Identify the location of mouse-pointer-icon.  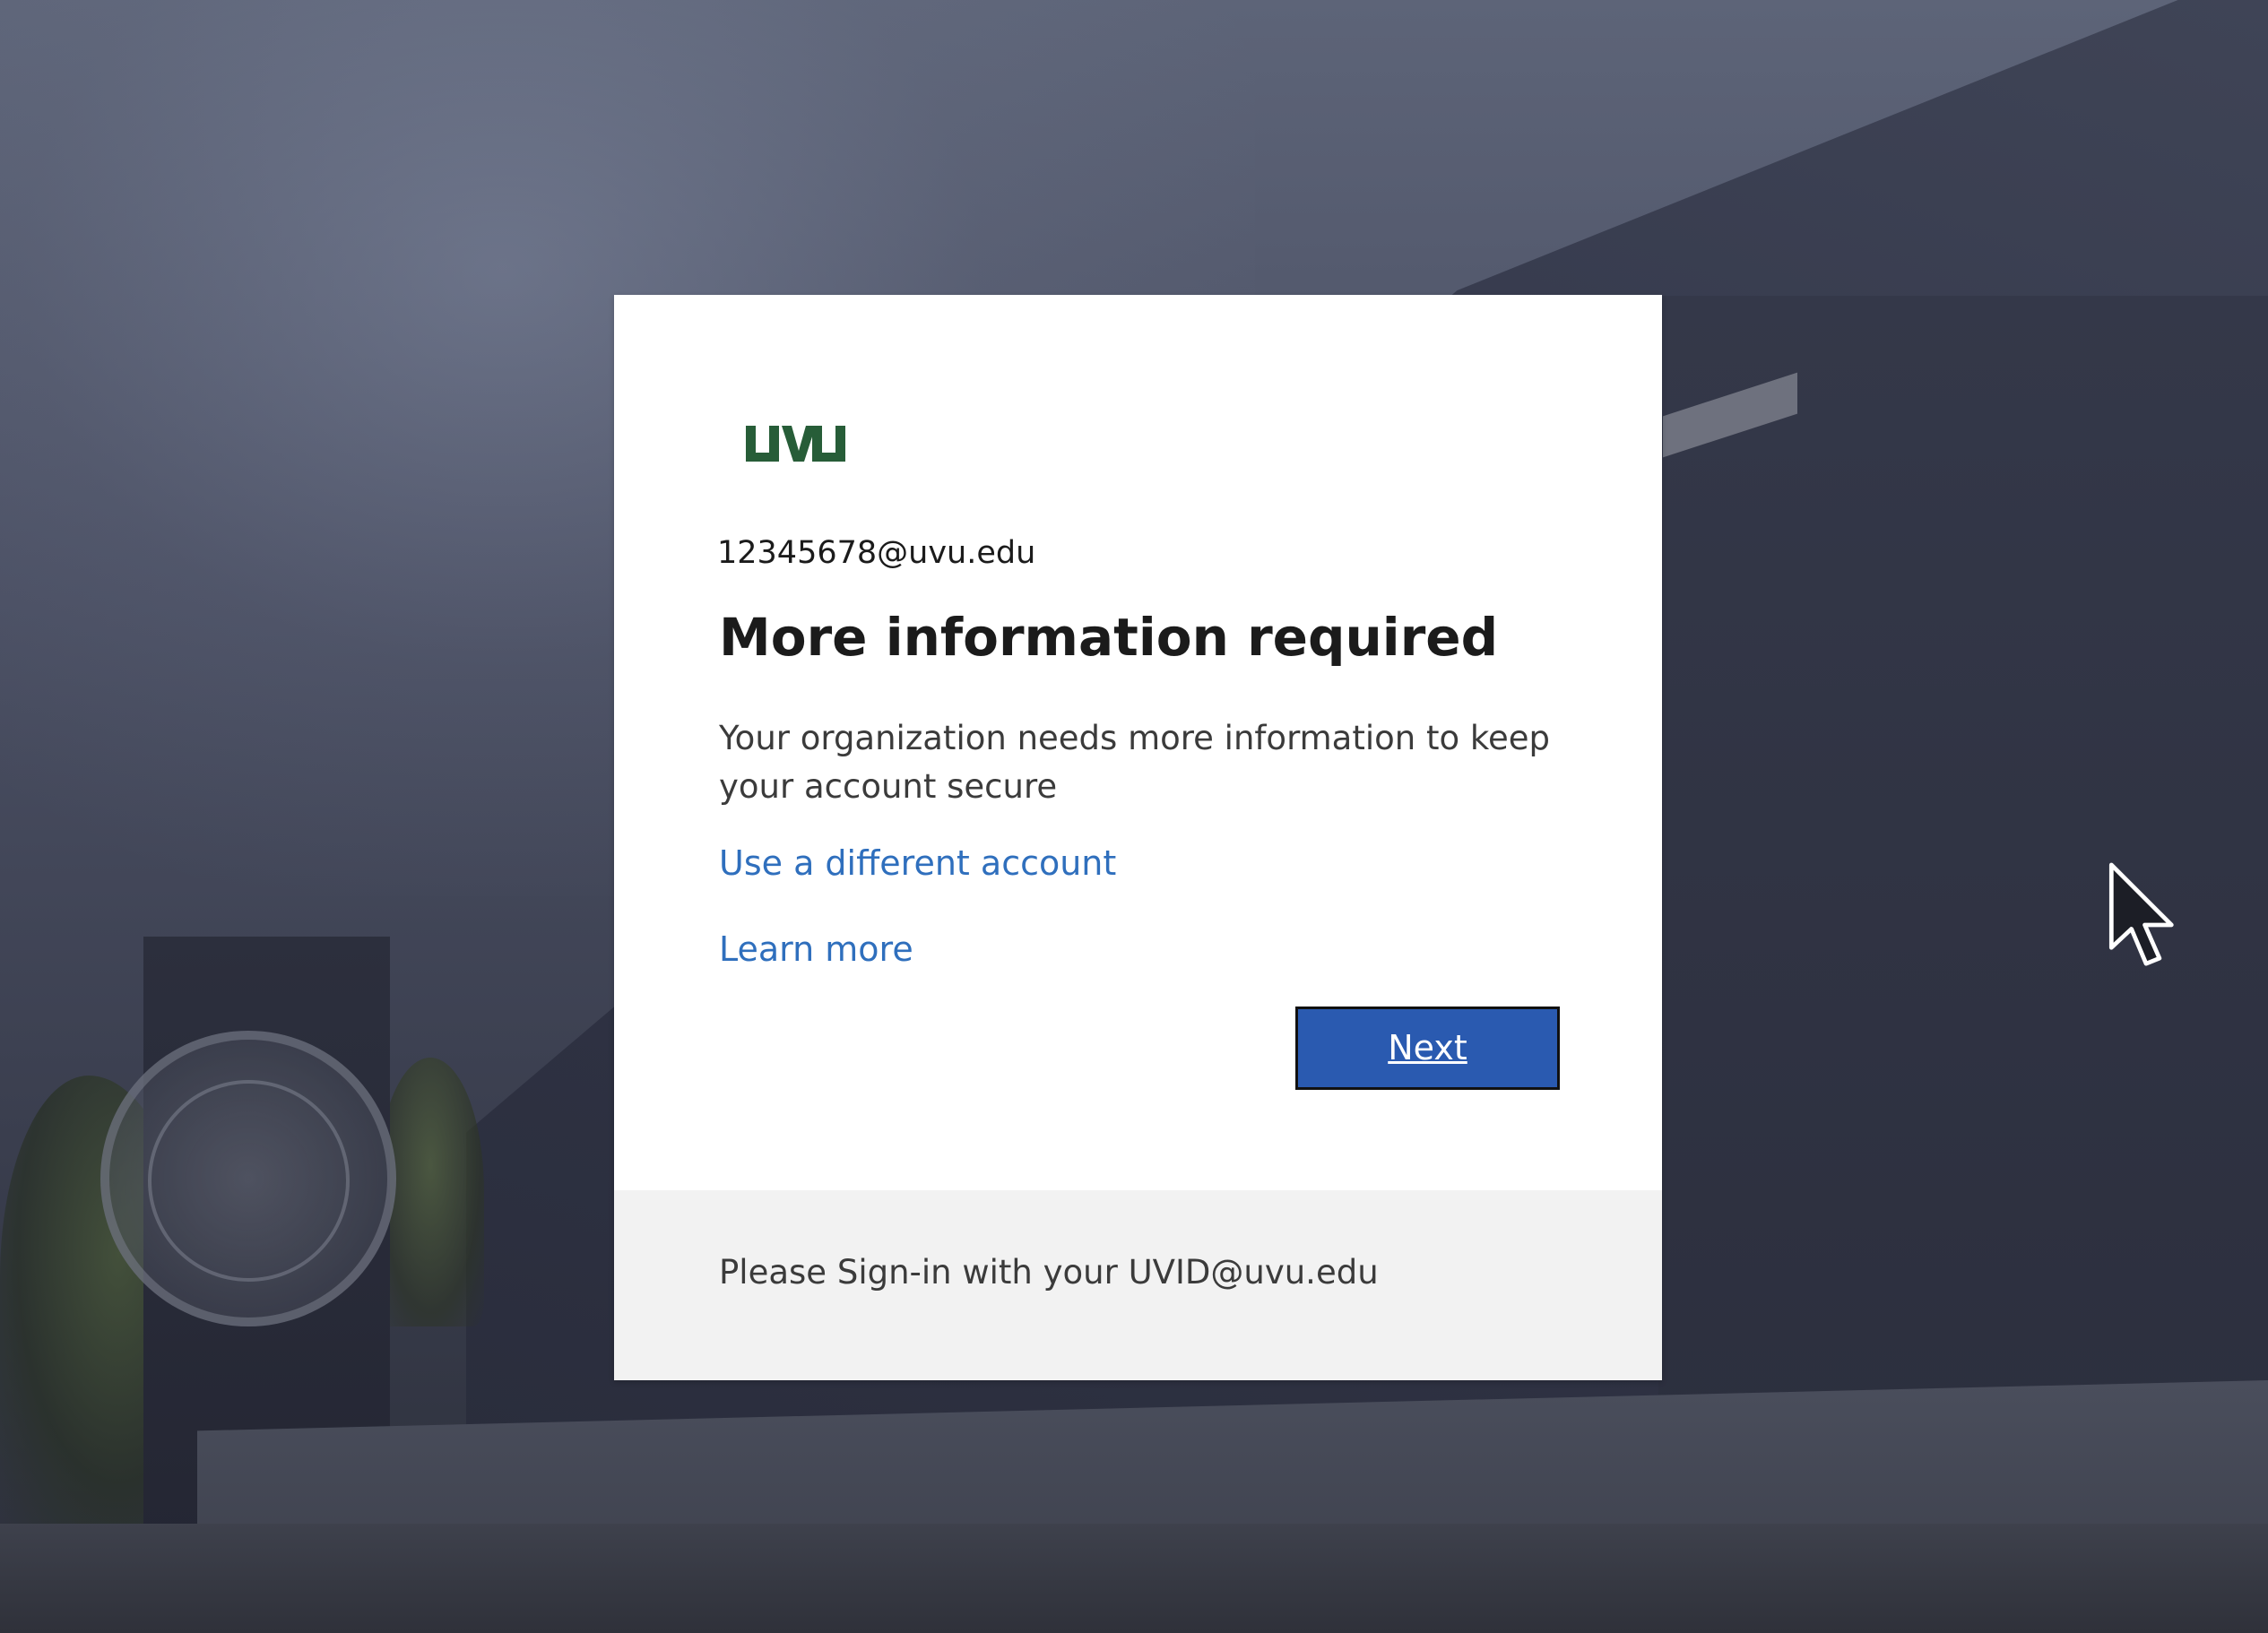
(2141, 914).